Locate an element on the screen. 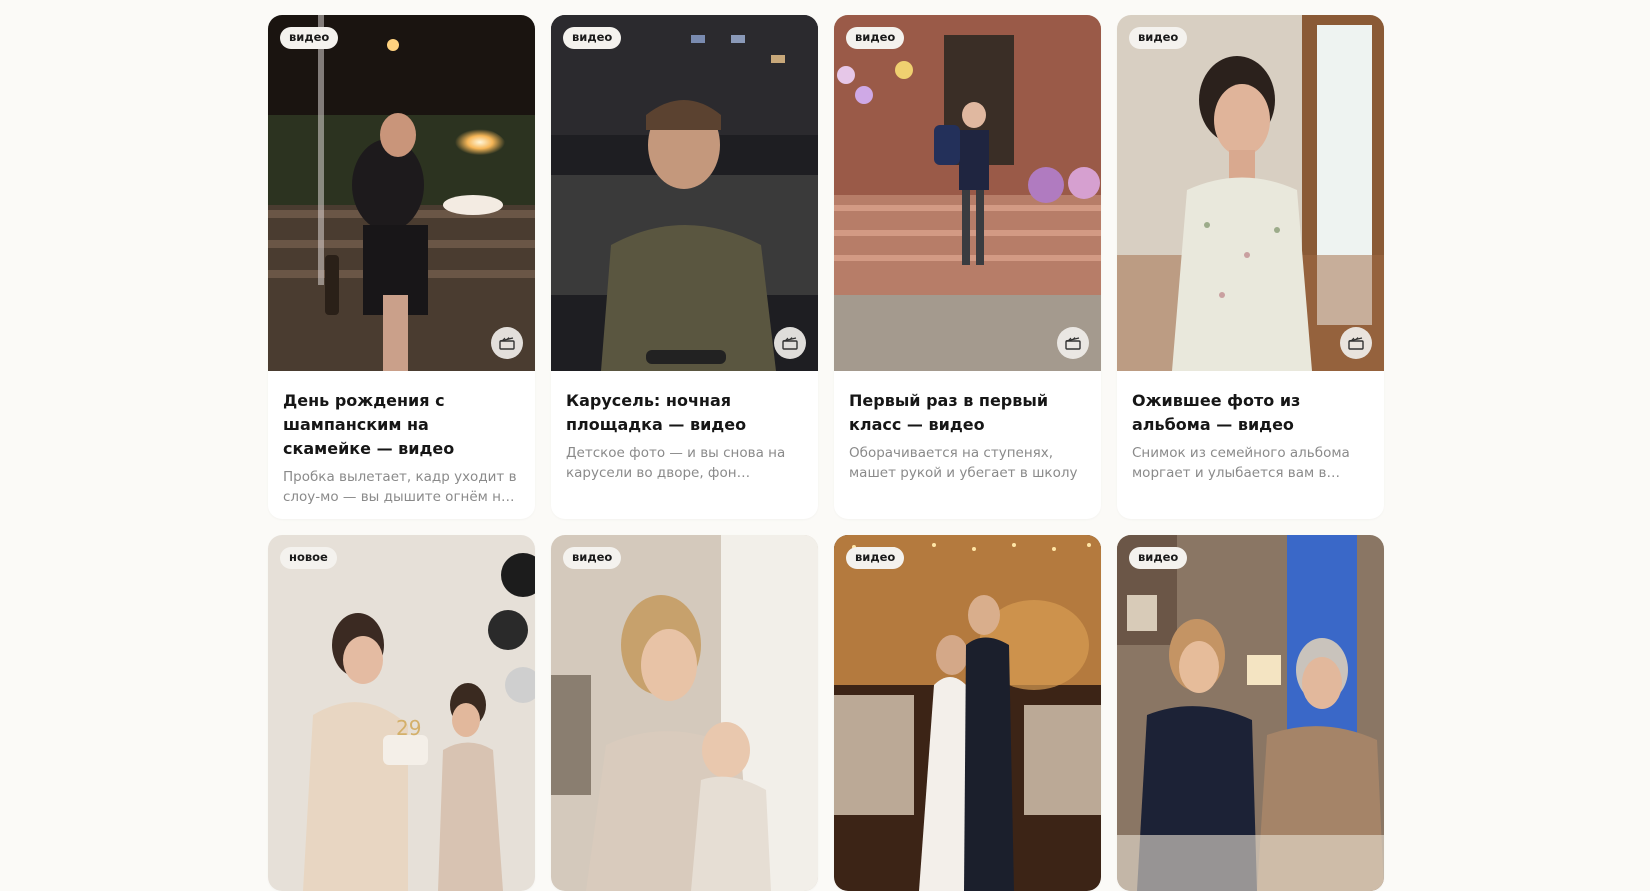 Image resolution: width=1650 pixels, height=891 pixels. preview-image-birthday-cake: 29 is located at coordinates (401, 713).